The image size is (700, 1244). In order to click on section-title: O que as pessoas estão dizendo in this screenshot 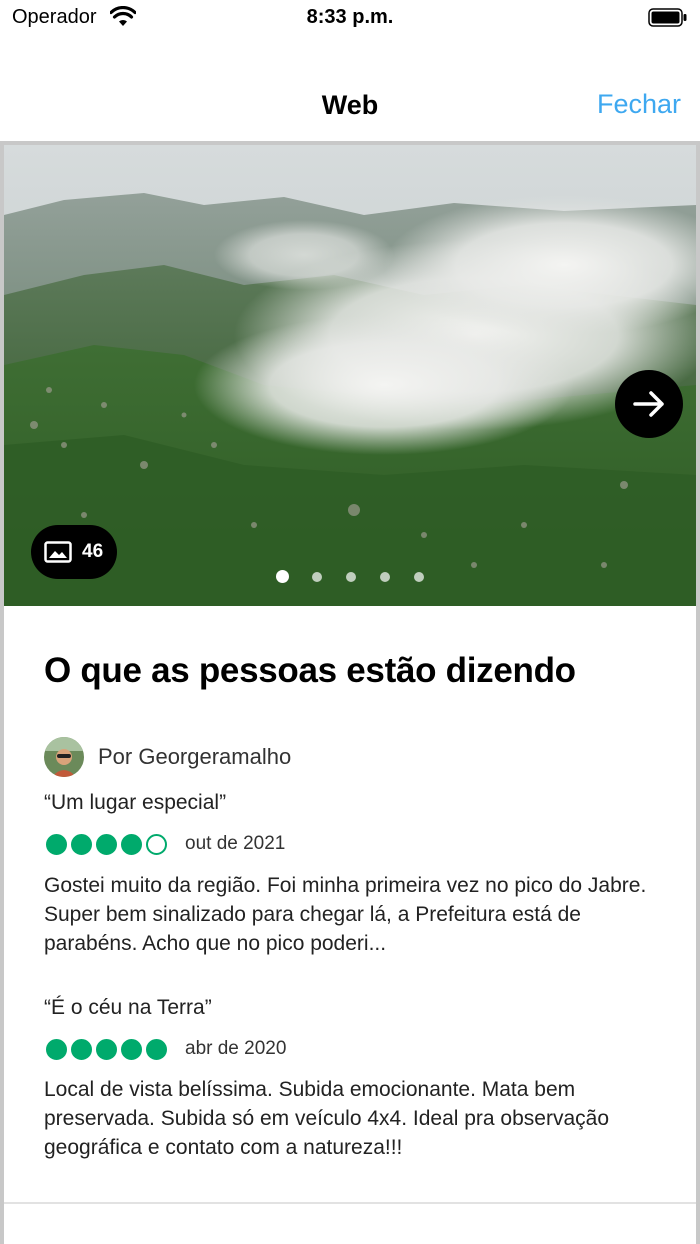, I will do `click(310, 670)`.